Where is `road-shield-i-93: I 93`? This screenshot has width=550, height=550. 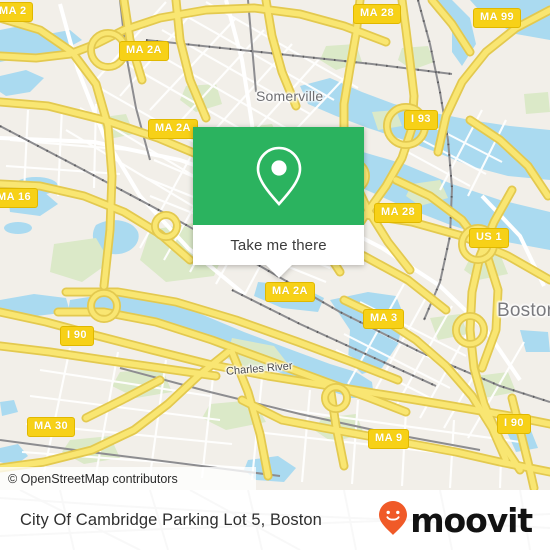
road-shield-i-93: I 93 is located at coordinates (421, 120).